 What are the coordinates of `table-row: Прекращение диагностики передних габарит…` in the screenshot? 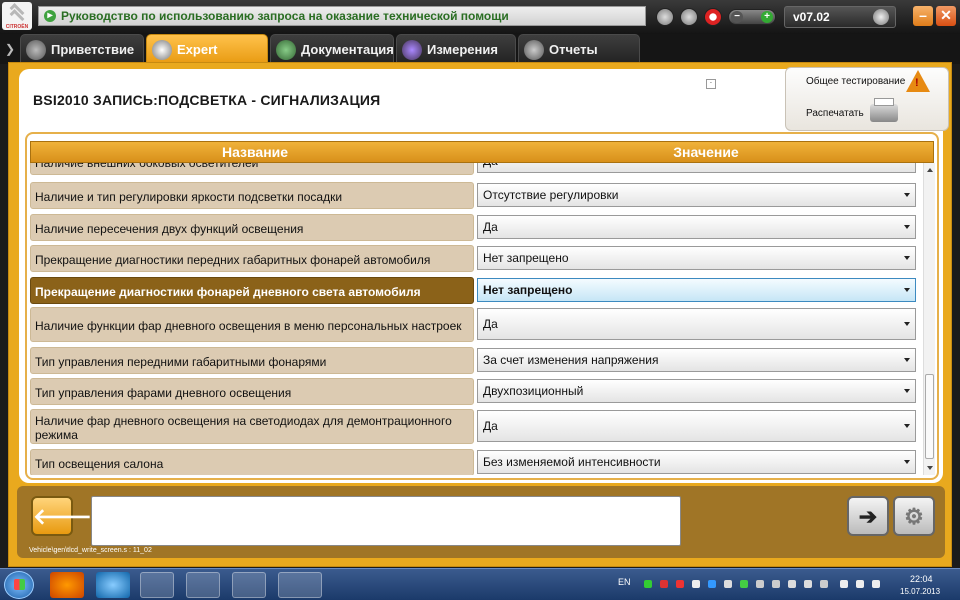 It's located at (475, 259).